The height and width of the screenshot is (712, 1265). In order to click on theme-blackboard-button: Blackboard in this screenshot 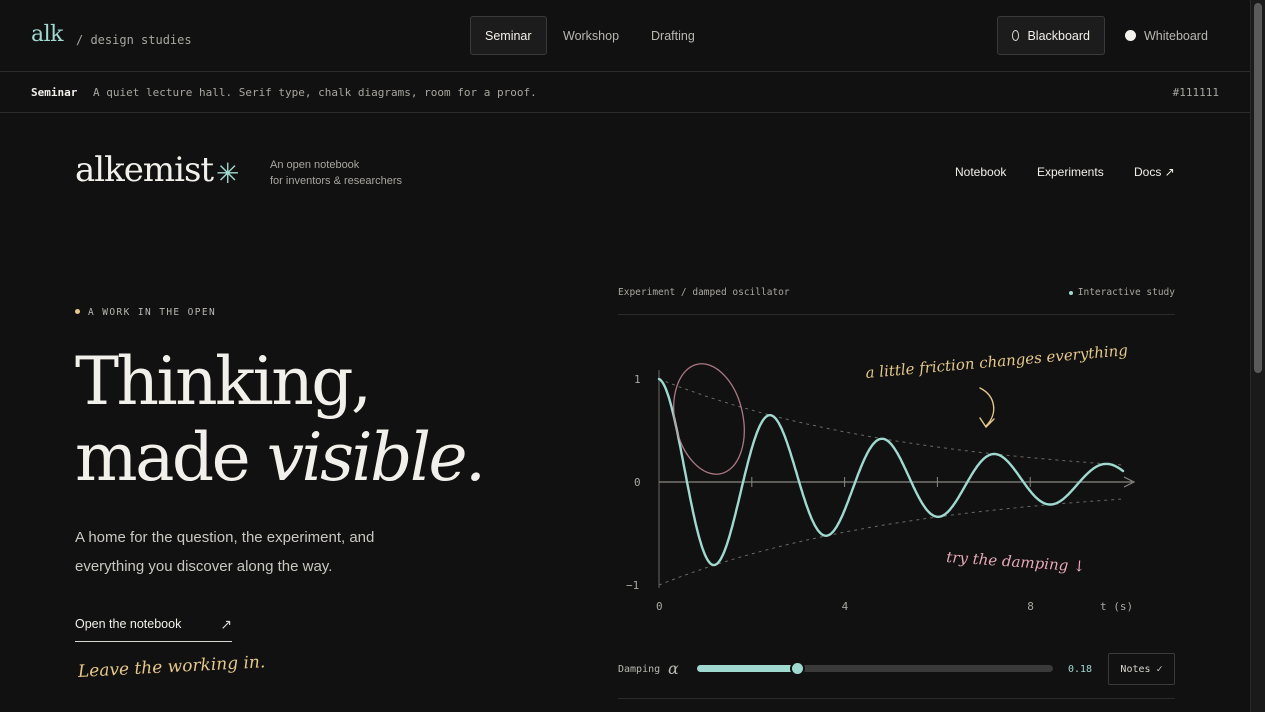, I will do `click(1051, 35)`.